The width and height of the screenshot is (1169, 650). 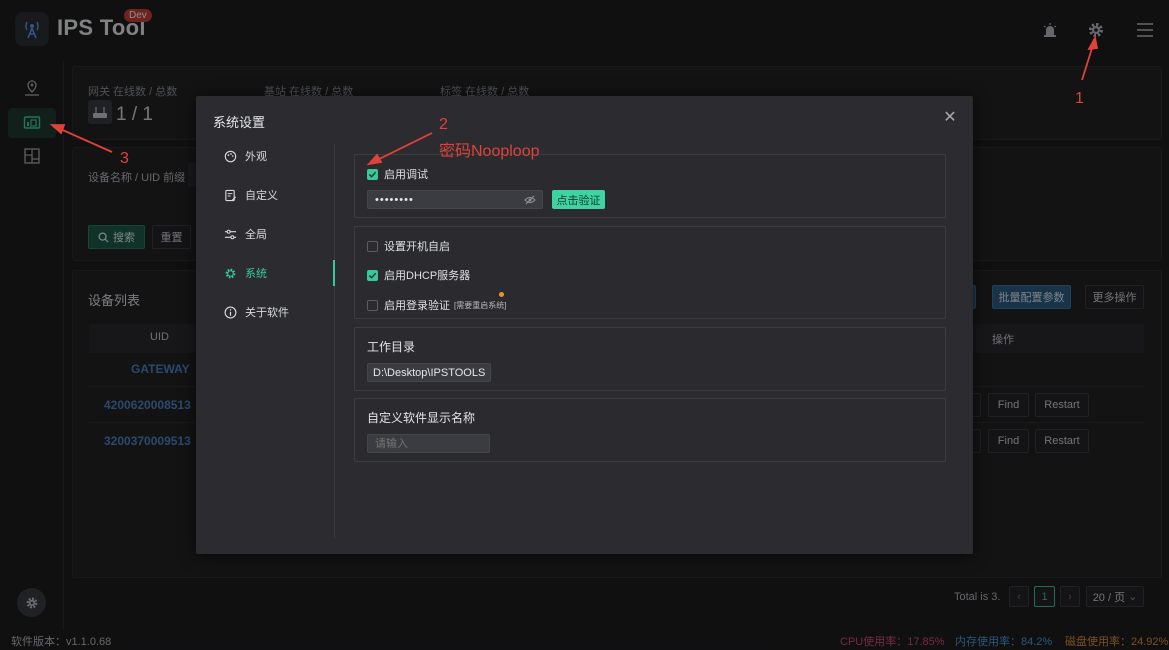 I want to click on password-value: ••••••••, so click(x=394, y=199).